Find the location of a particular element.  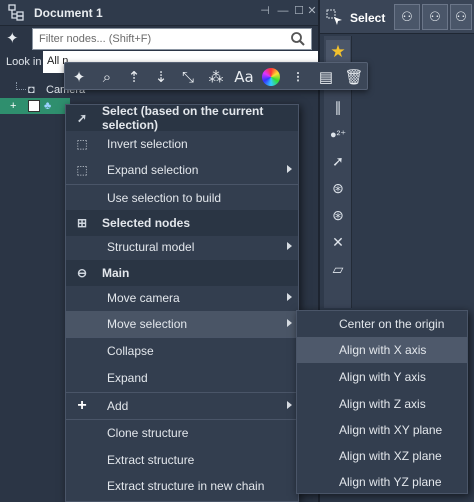

menu-item-collapse: Collapse is located at coordinates (182, 351).